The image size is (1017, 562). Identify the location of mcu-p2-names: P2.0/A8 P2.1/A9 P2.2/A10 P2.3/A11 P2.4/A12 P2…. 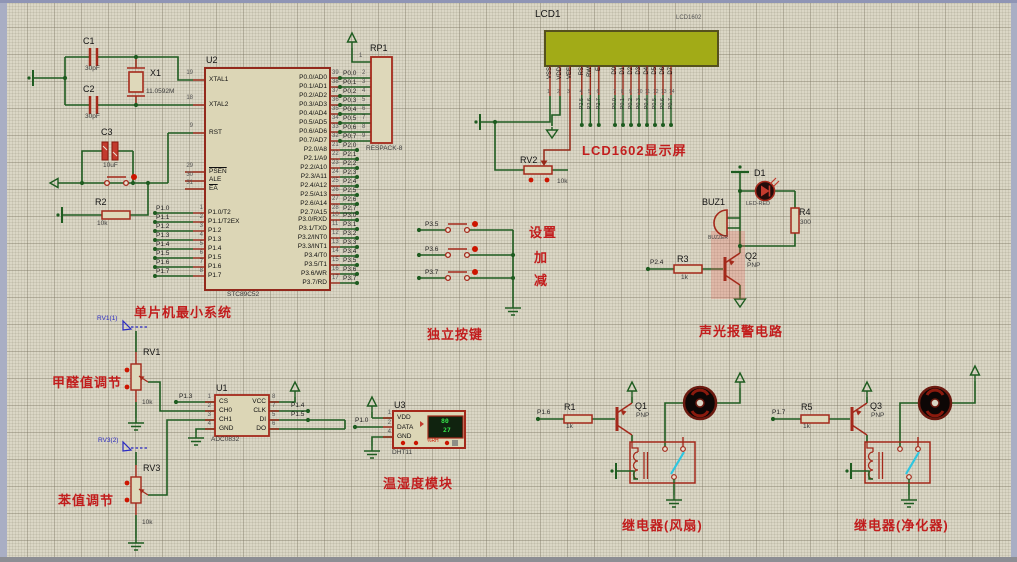
(286, 181).